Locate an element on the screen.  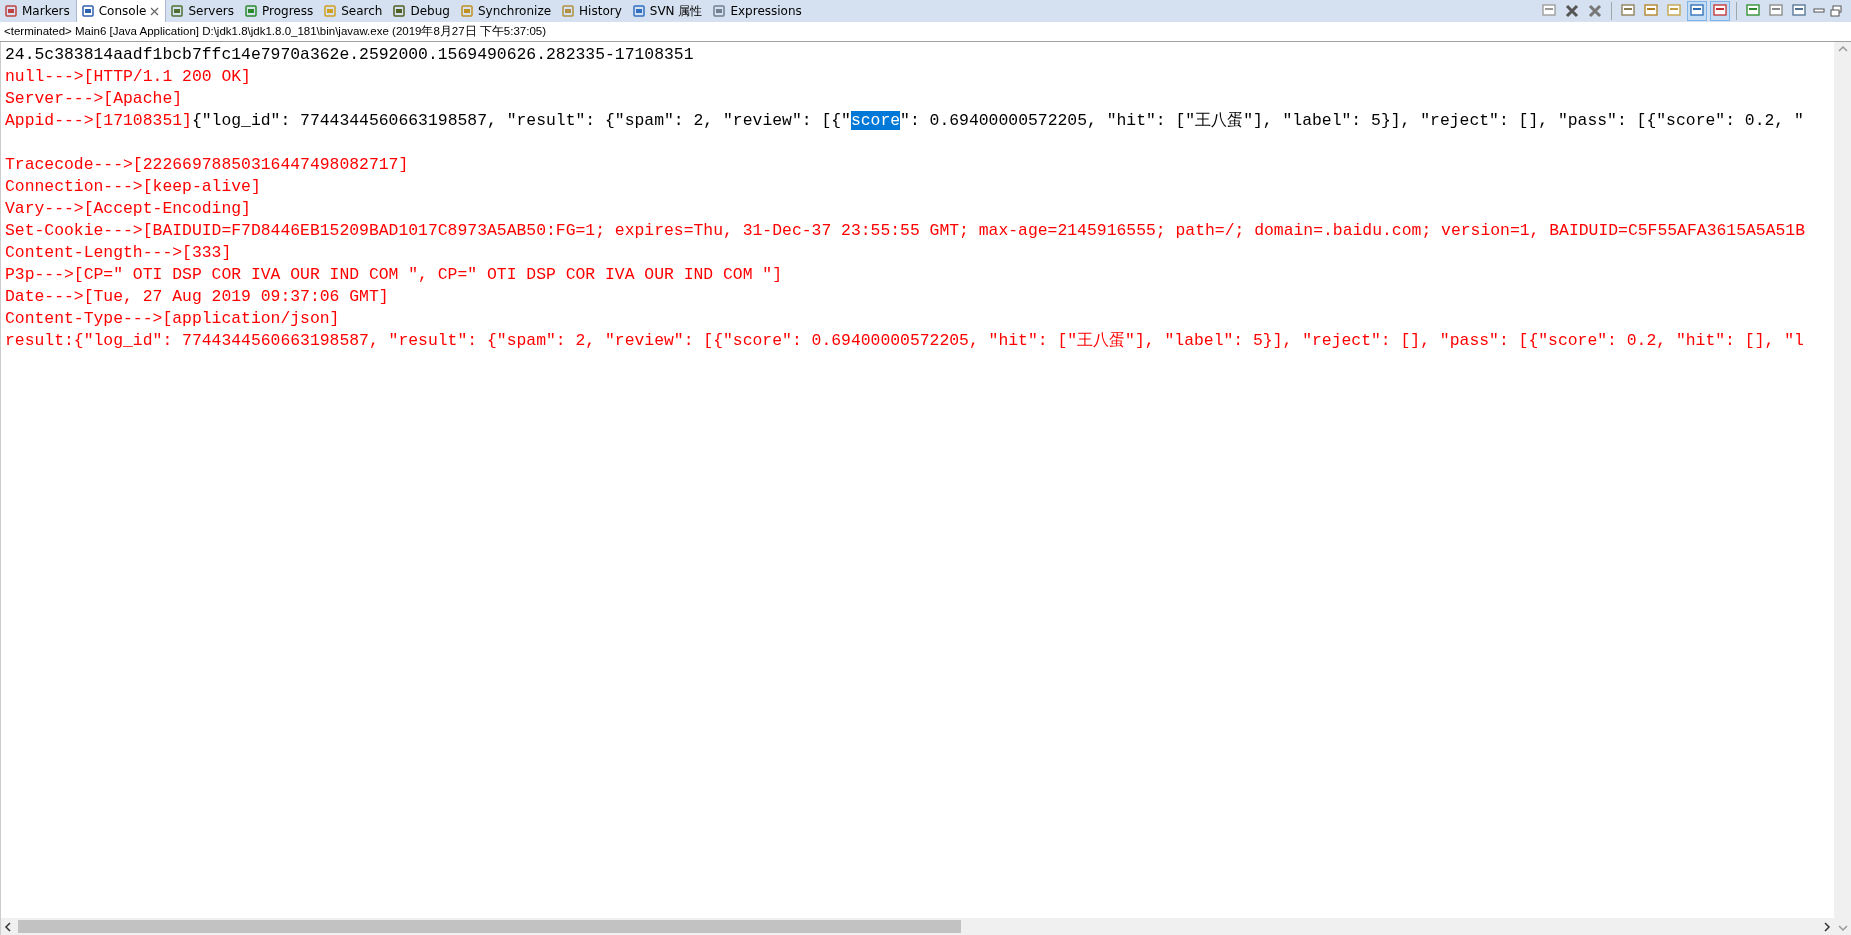
console-text: P3p--->[CP=" OTI DSP COR IVA OUR IND COM ", CP=" OTI DSP COR IVA OUR IND COM "] is located at coordinates (394, 274).